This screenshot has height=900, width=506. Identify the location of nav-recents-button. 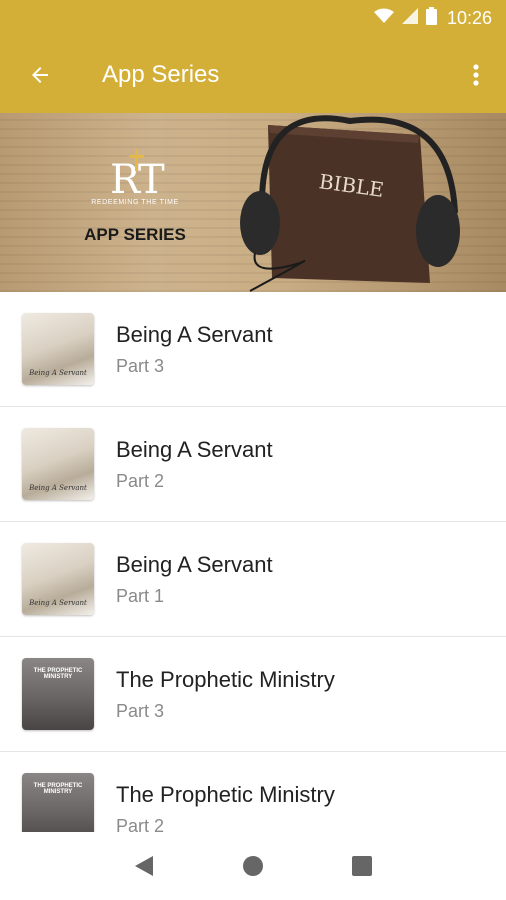
(362, 866).